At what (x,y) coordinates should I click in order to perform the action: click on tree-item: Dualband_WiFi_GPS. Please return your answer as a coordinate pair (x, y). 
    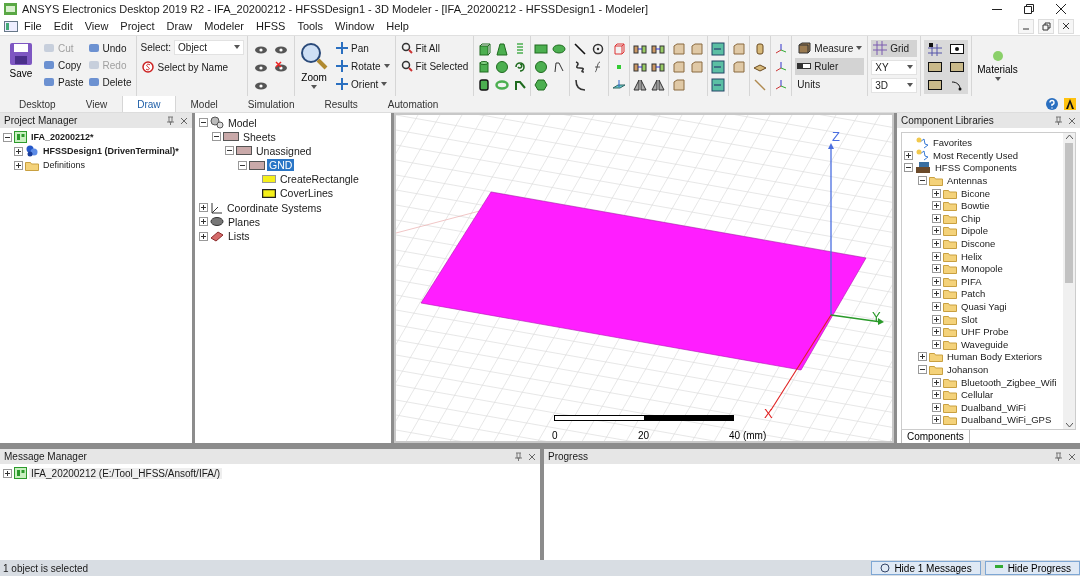
    Looking at the image, I should click on (1006, 420).